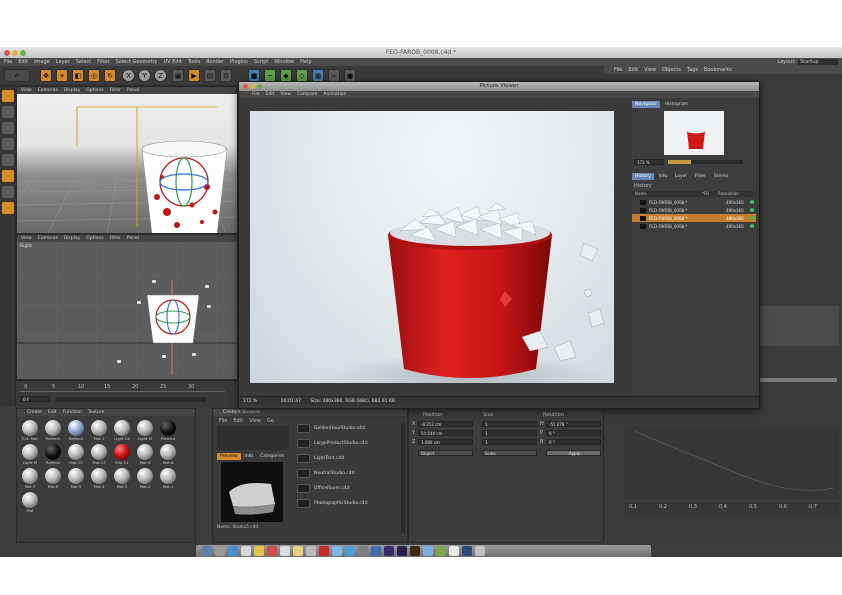 This screenshot has width=842, height=595. What do you see at coordinates (46, 75) in the screenshot?
I see `move-tool-button: ✥` at bounding box center [46, 75].